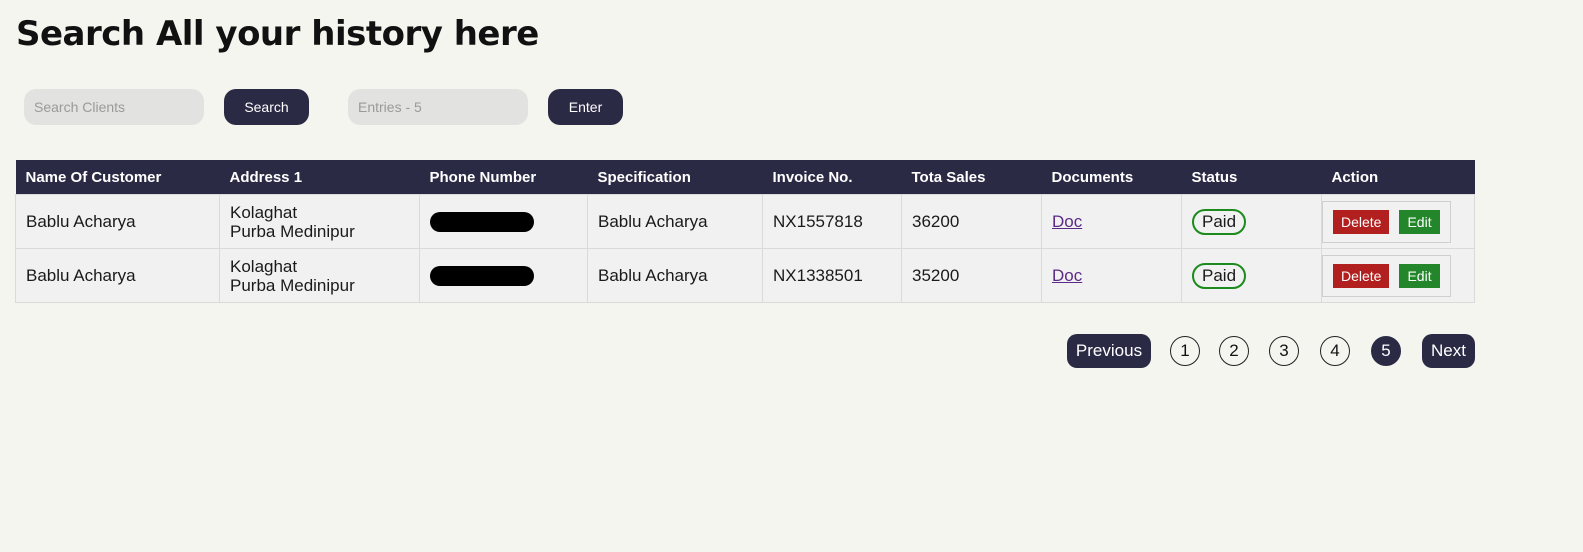 The height and width of the screenshot is (552, 1583). Describe the element at coordinates (971, 221) in the screenshot. I see `sales-cell: 36200` at that location.